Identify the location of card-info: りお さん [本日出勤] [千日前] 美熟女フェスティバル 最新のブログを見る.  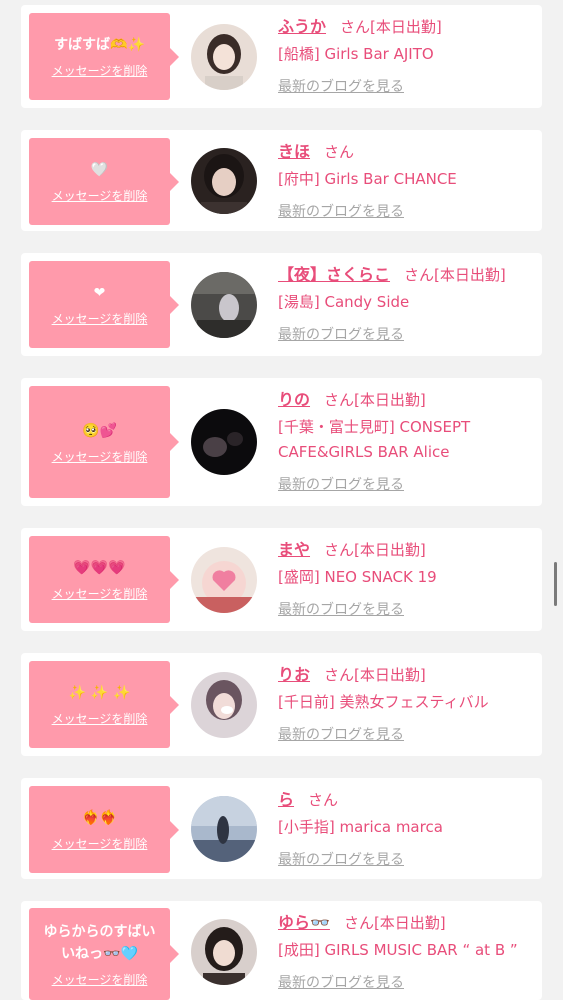
(407, 702).